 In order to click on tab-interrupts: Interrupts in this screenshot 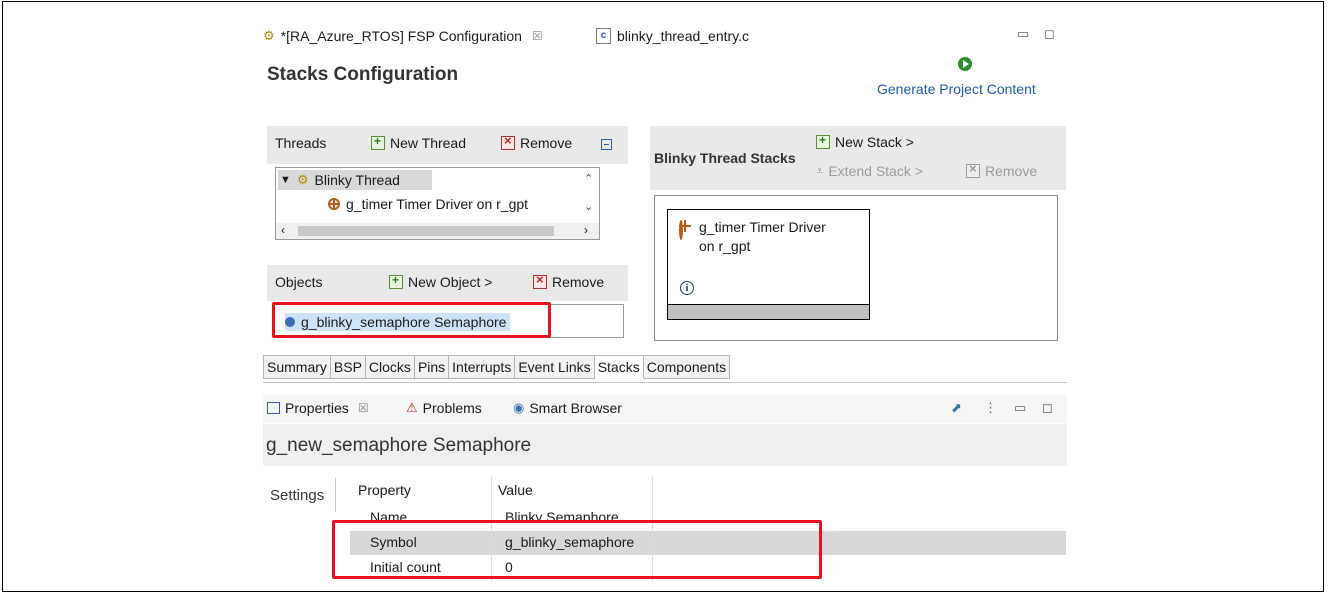, I will do `click(482, 367)`.